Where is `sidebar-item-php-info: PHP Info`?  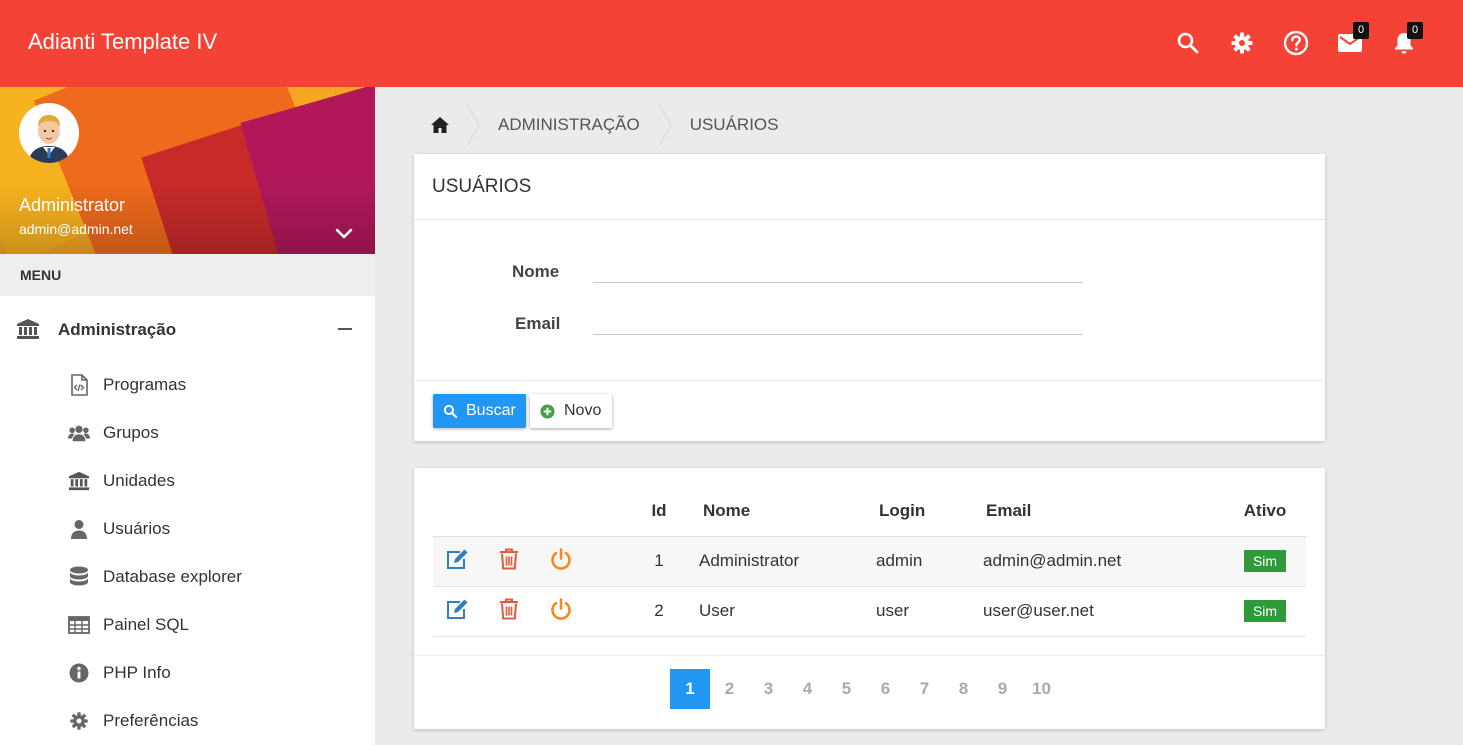
sidebar-item-php-info: PHP Info is located at coordinates (187, 674).